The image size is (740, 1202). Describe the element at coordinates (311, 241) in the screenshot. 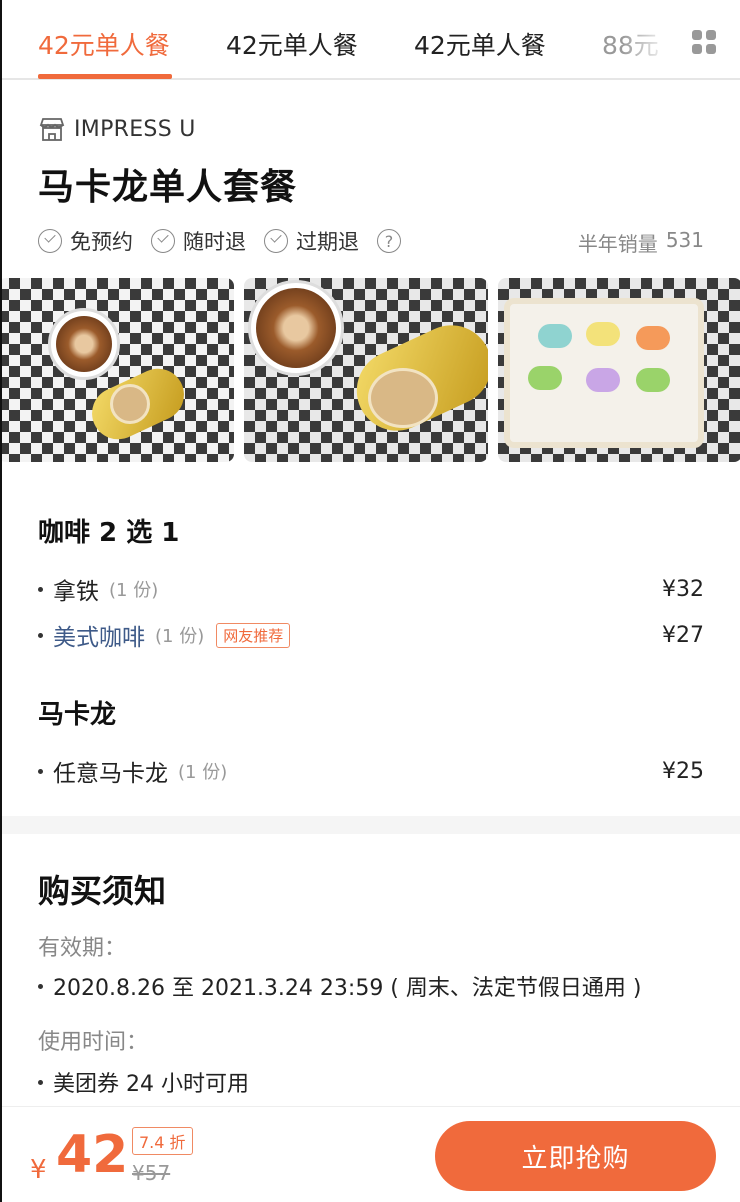

I see `tag-refund-expired: 过期退` at that location.